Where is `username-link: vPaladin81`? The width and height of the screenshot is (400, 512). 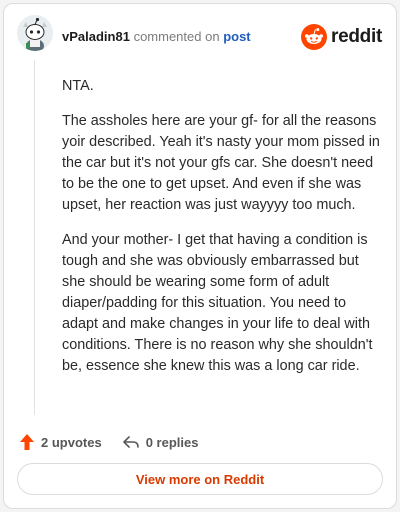 username-link: vPaladin81 is located at coordinates (96, 36).